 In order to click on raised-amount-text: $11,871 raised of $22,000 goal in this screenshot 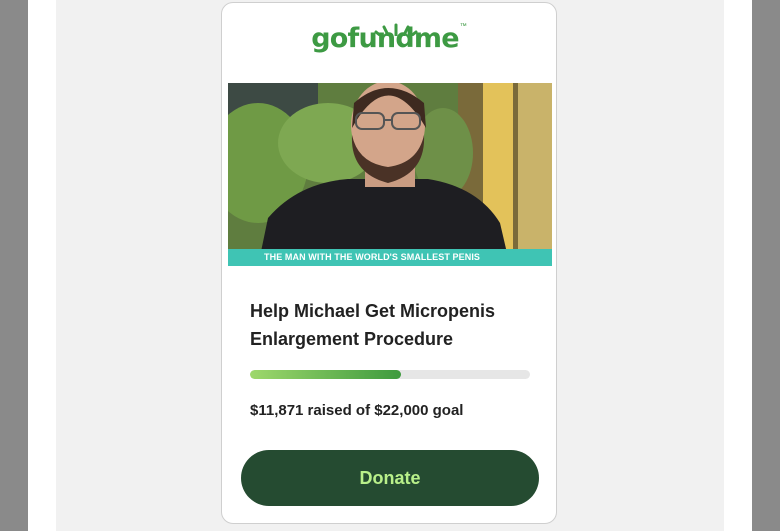, I will do `click(357, 410)`.